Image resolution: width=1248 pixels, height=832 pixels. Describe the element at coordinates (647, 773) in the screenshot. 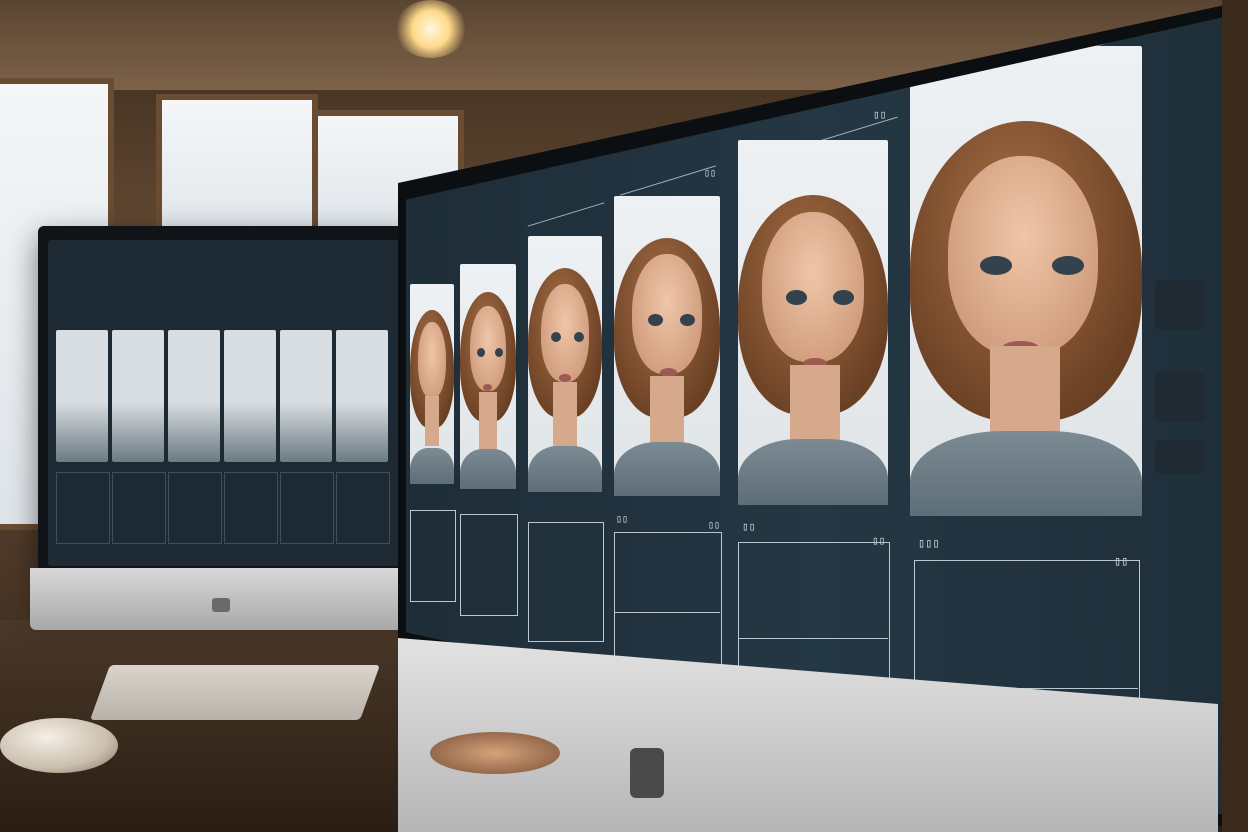

I see `main-monitor-logo` at that location.